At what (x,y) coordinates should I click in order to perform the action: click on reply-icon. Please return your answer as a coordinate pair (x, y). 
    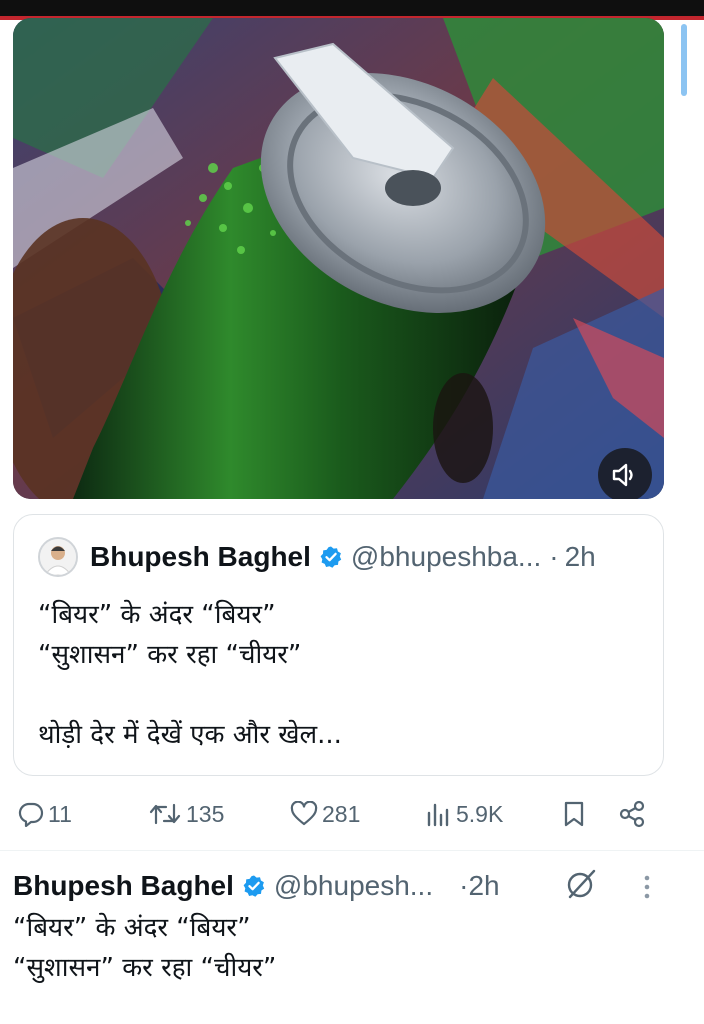
    Looking at the image, I should click on (31, 814).